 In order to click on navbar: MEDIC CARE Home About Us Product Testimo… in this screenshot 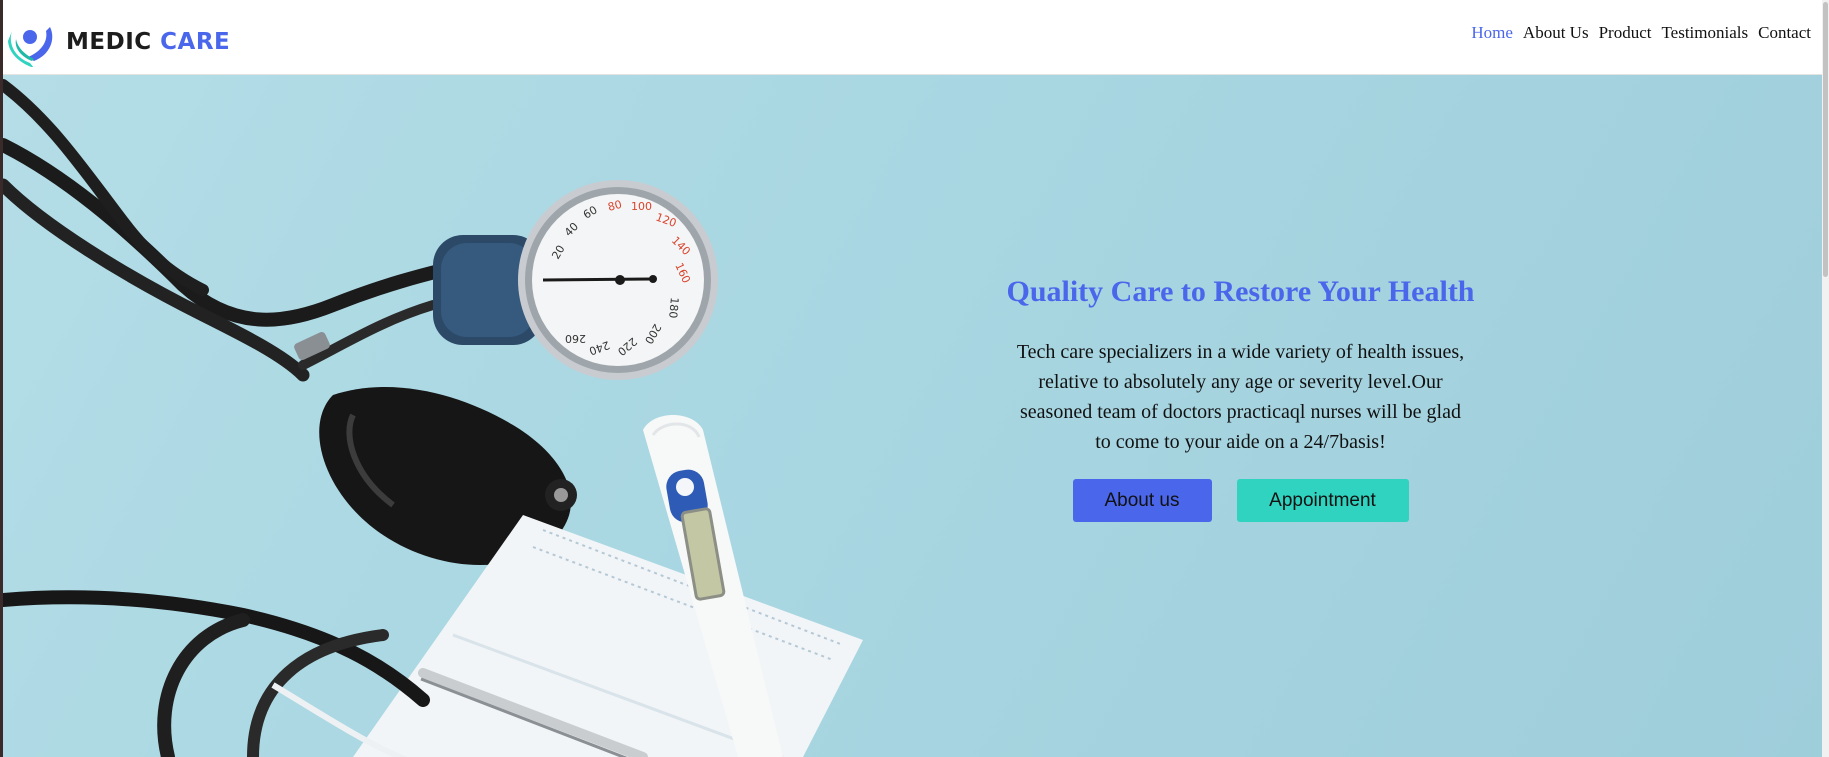, I will do `click(914, 37)`.